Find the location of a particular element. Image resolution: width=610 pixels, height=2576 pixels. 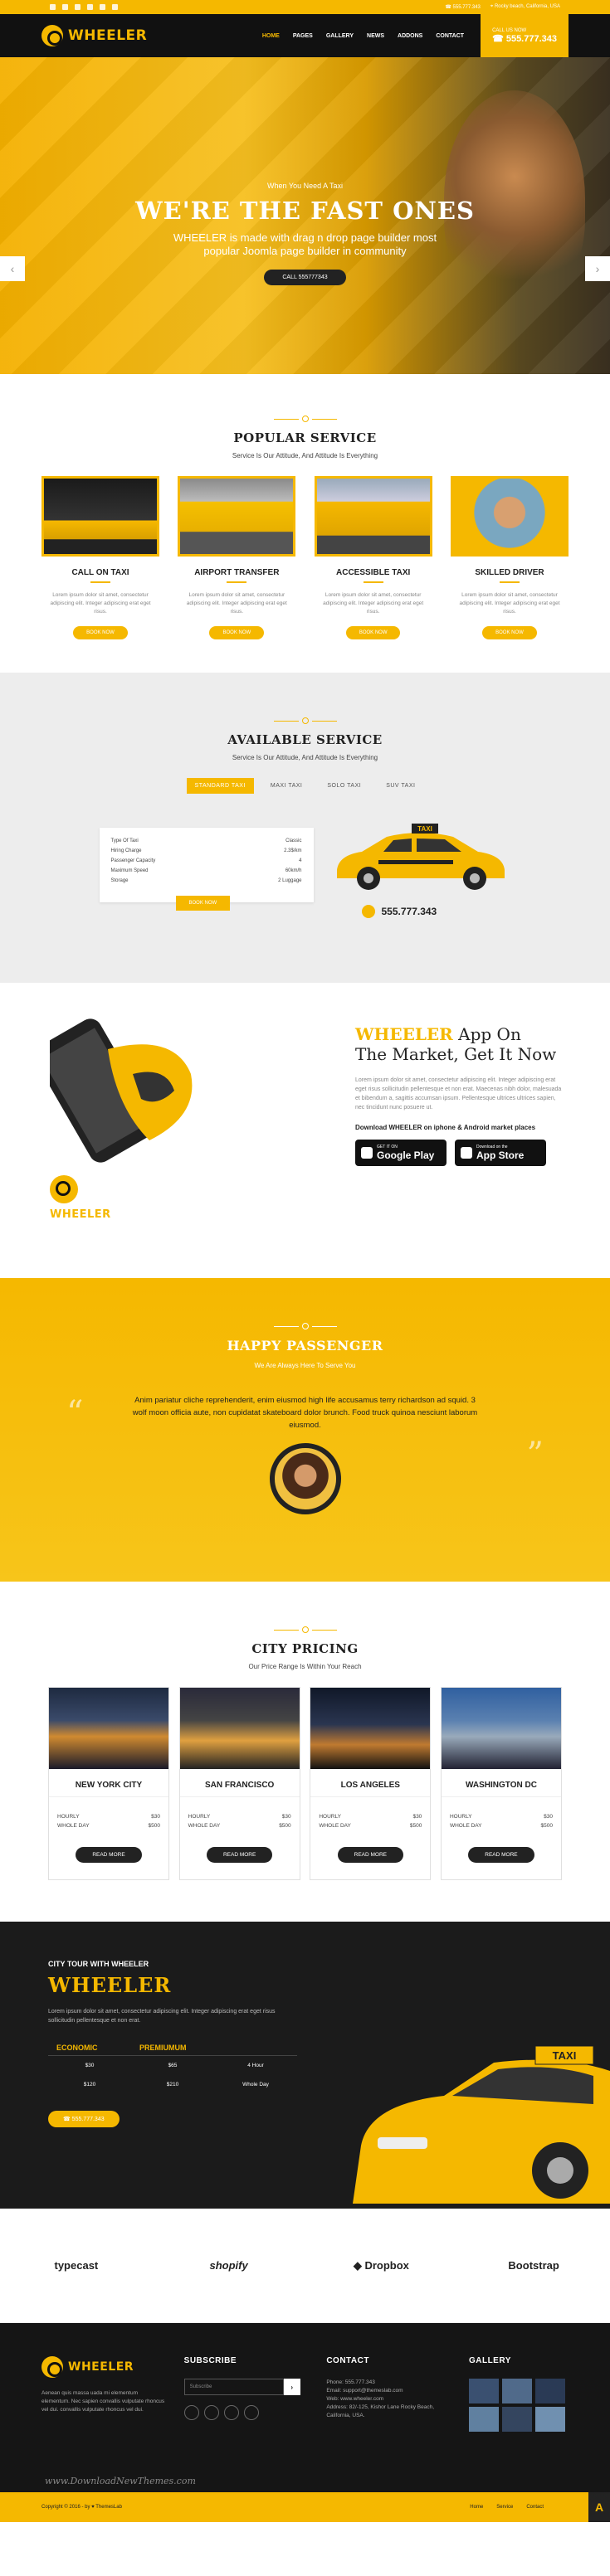

tab-maxi-taxi: MAXI TAXI is located at coordinates (286, 786).